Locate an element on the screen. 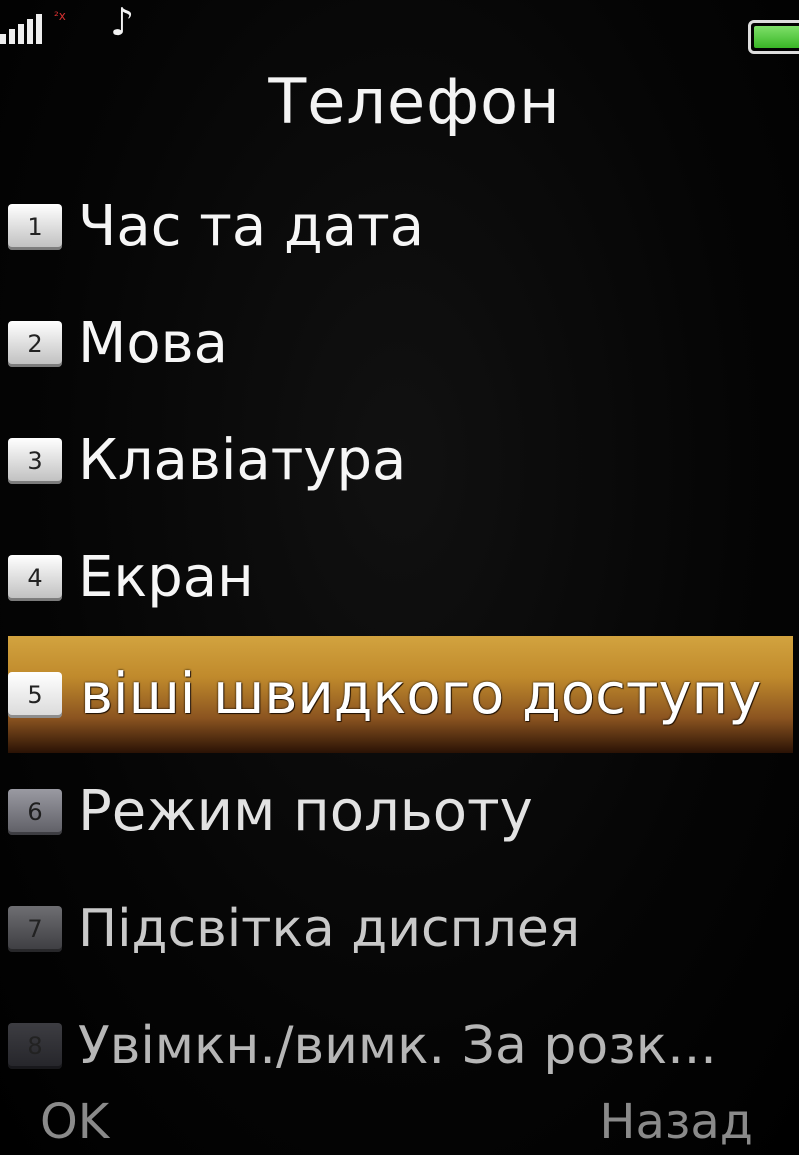 This screenshot has width=799, height=1155. signal-bars-icon is located at coordinates (21, 29).